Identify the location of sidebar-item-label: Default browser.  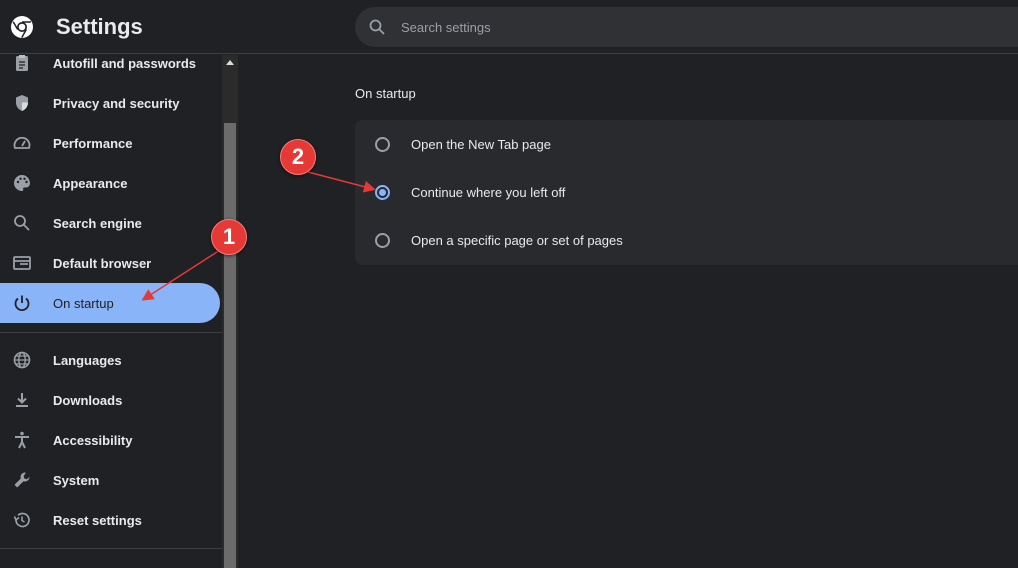
(102, 263).